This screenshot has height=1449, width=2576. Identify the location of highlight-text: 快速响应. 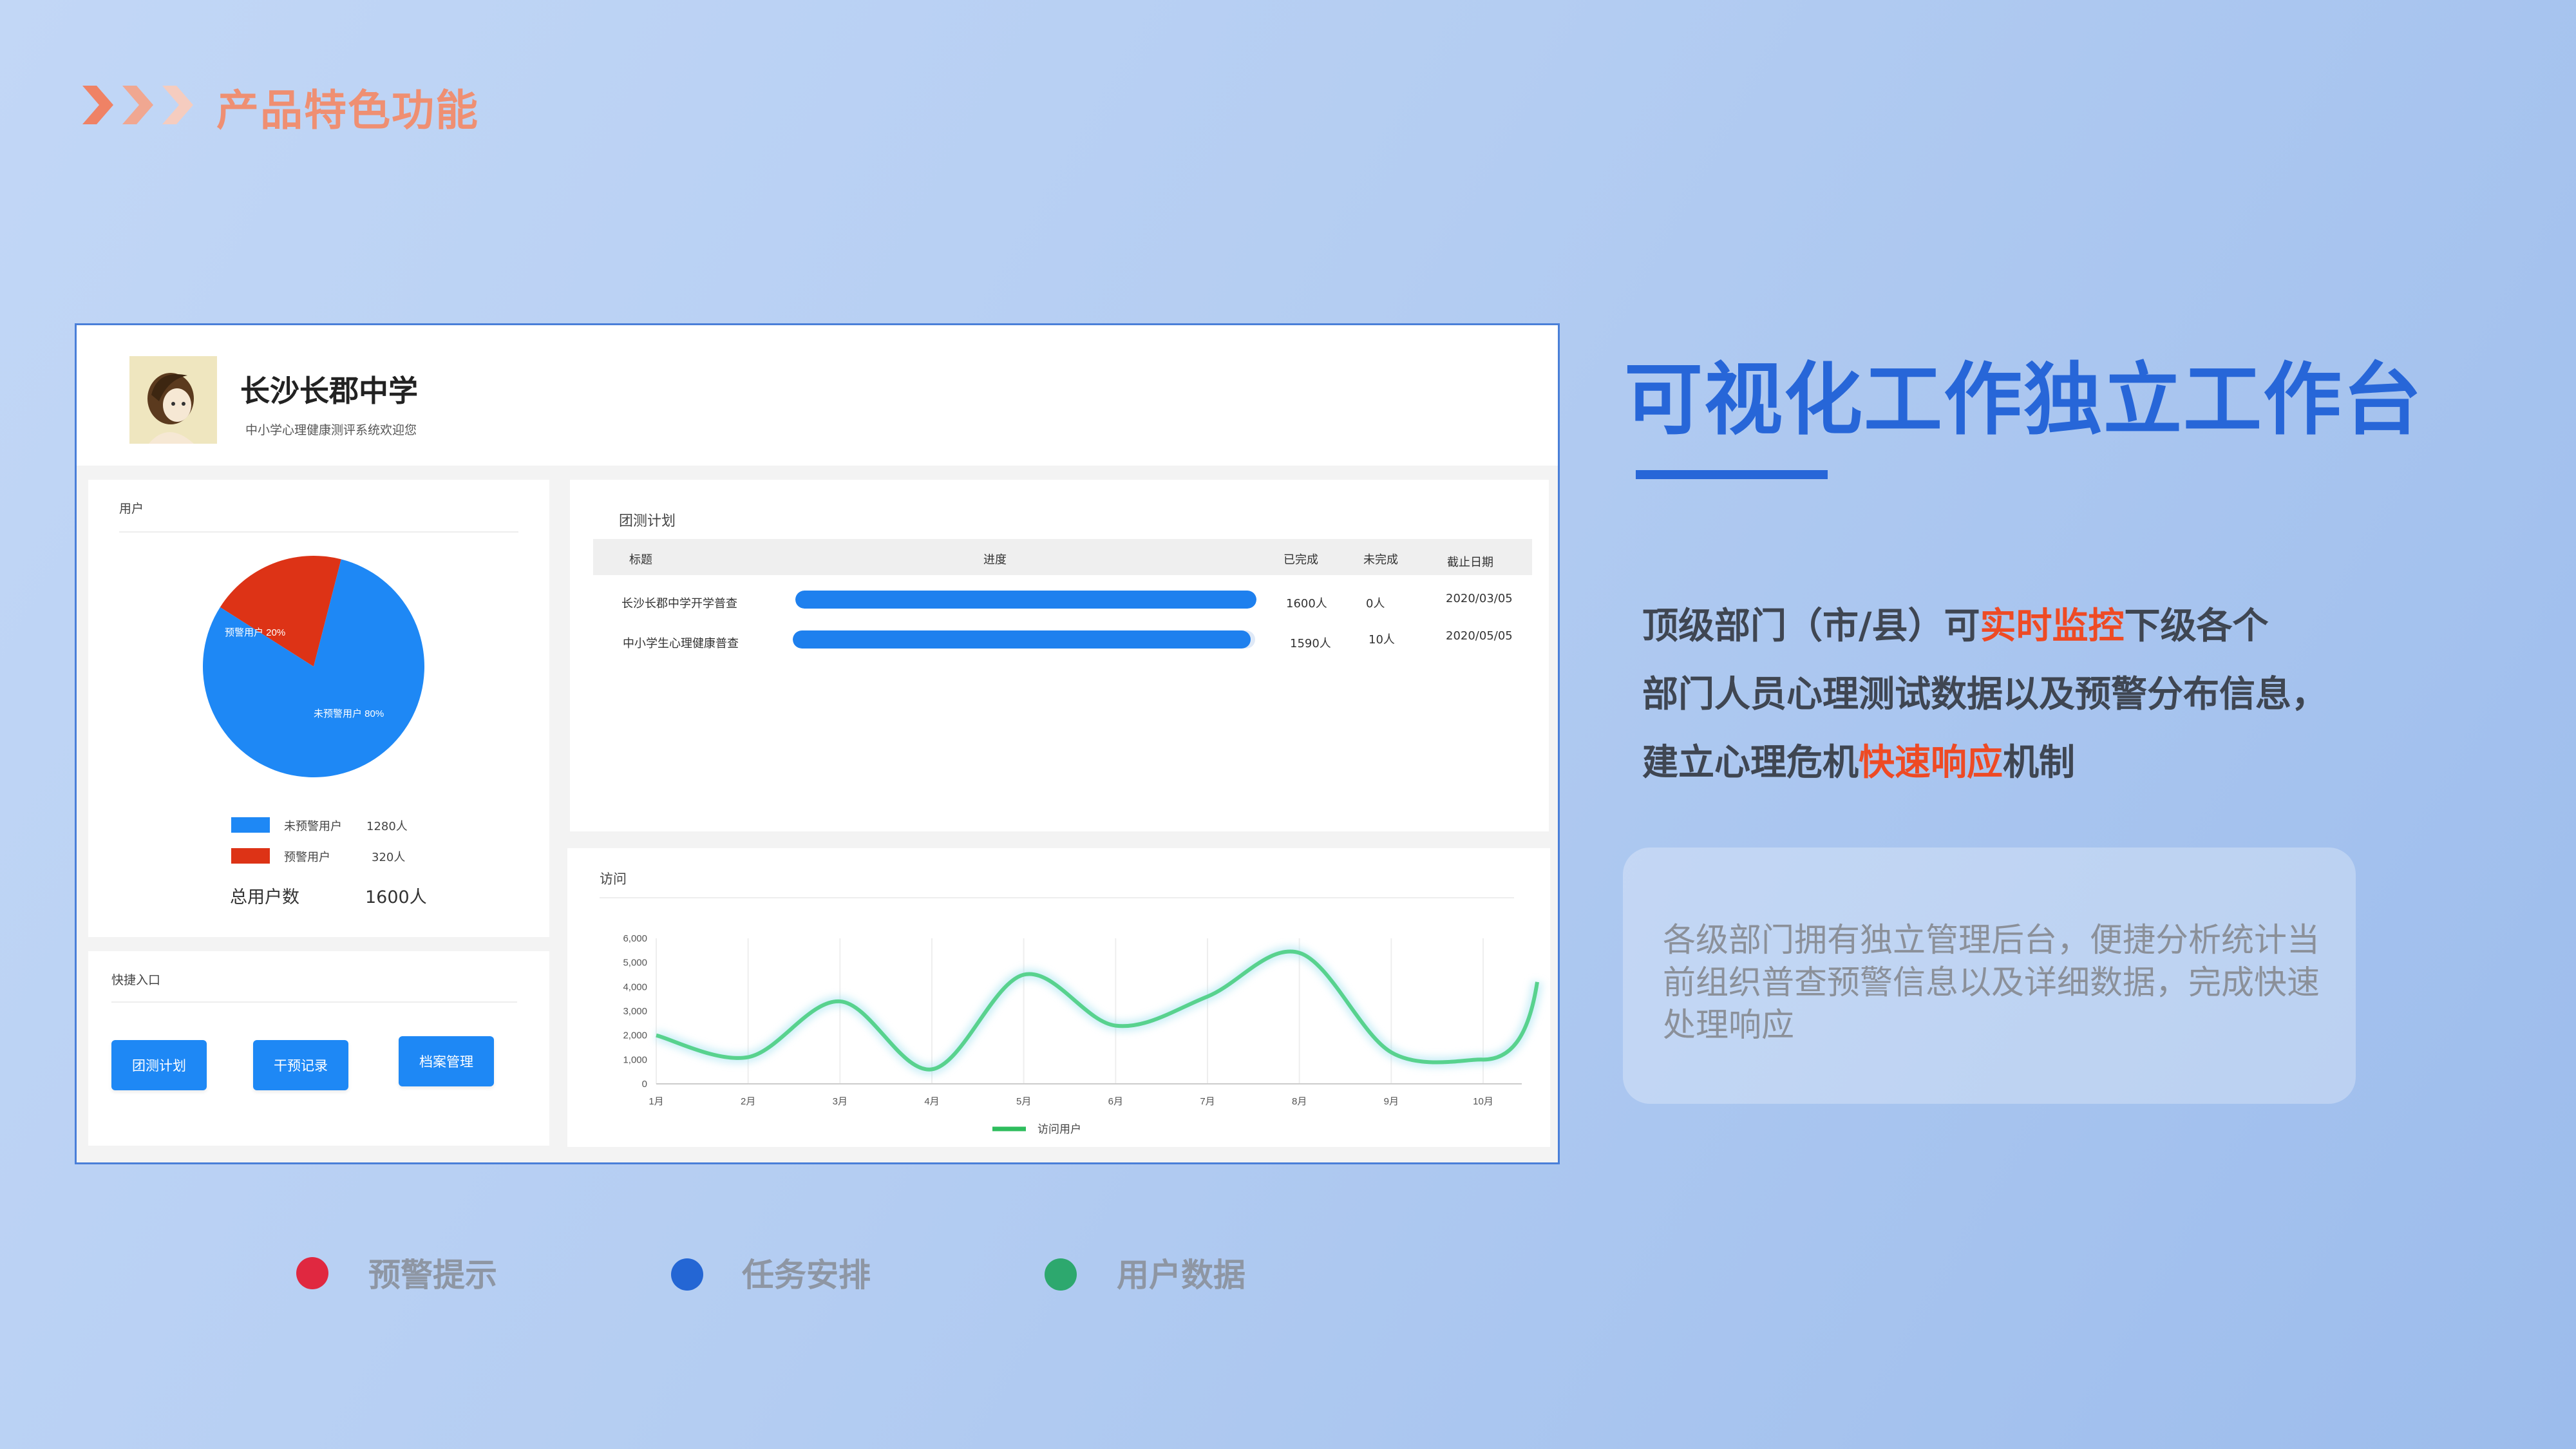
(1931, 763).